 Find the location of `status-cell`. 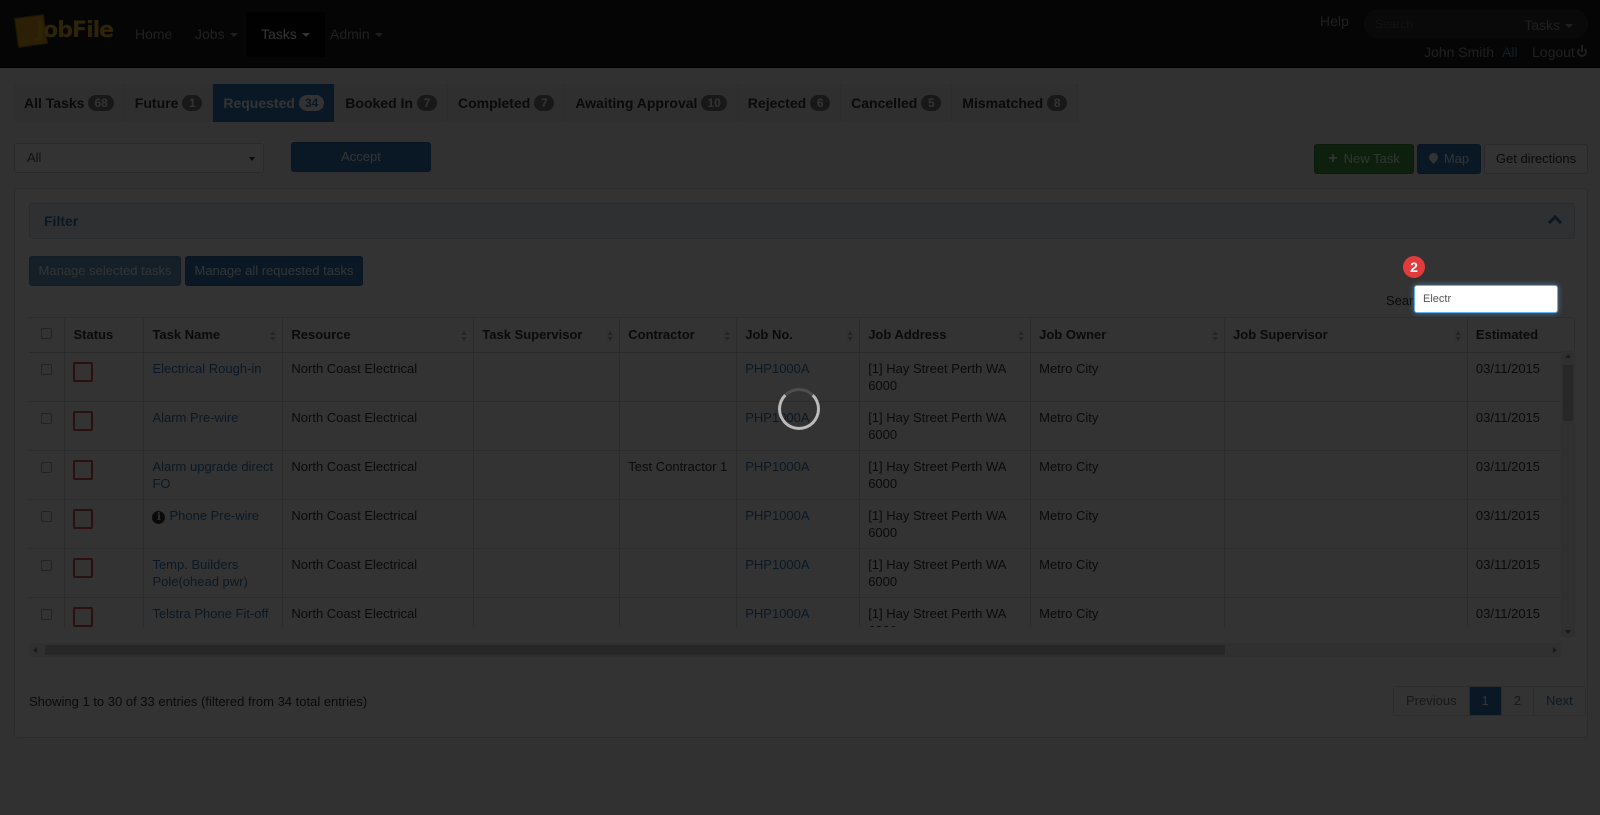

status-cell is located at coordinates (104, 612).